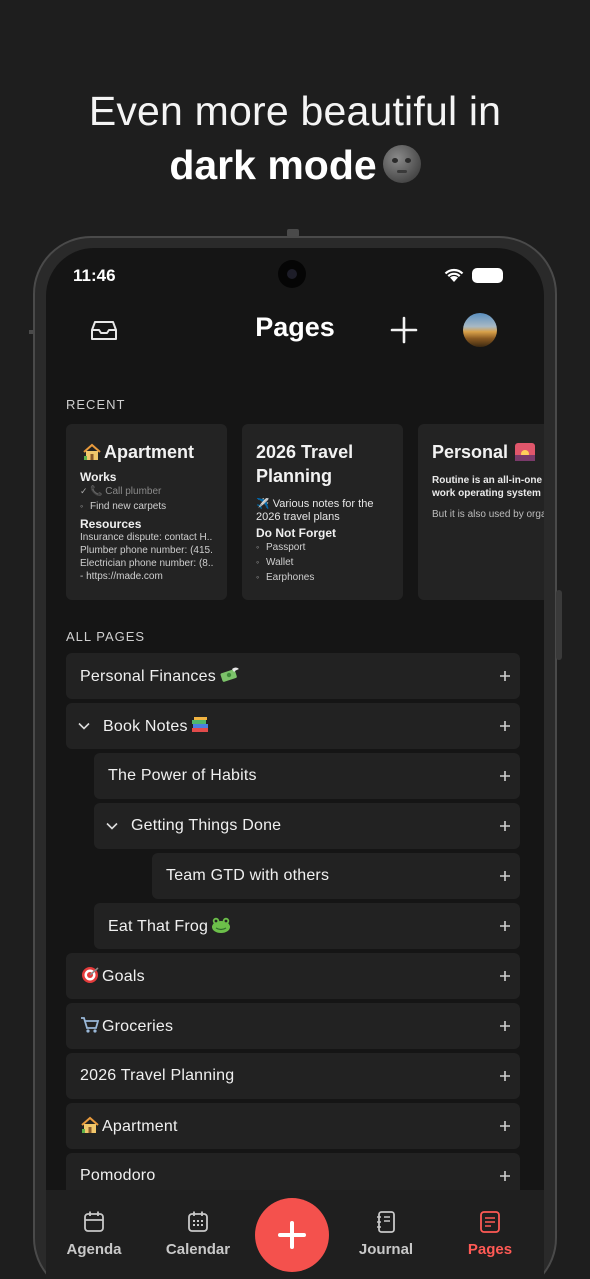 Image resolution: width=590 pixels, height=1279 pixels. Describe the element at coordinates (106, 636) in the screenshot. I see `all-pages-section-label: ALL PAGES` at that location.